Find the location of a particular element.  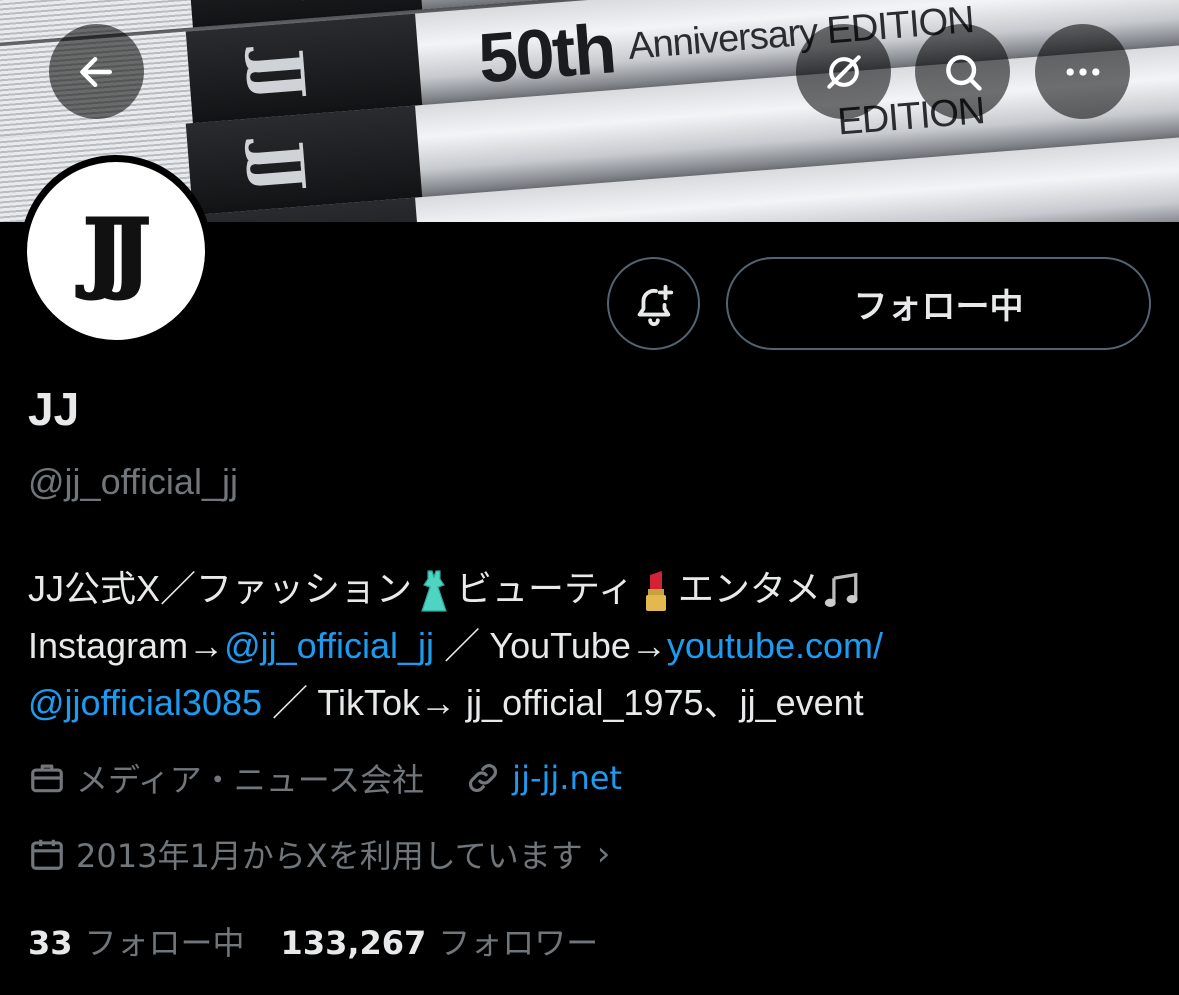

bell-plus-icon is located at coordinates (655, 305).